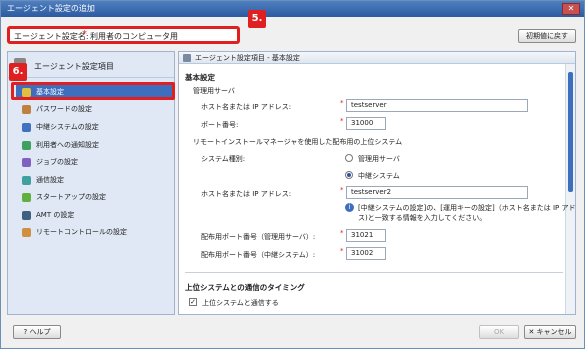 This screenshot has height=349, width=585. What do you see at coordinates (26, 197) in the screenshot?
I see `startup-icon` at bounding box center [26, 197].